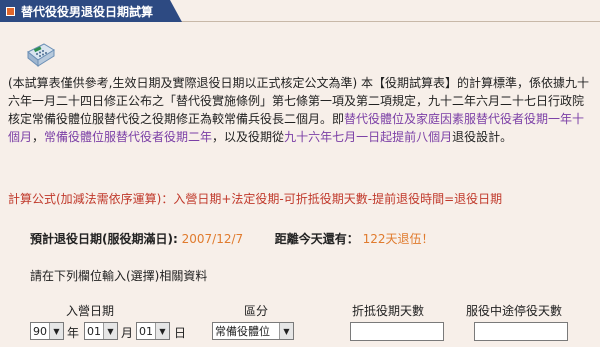 This screenshot has height=347, width=600. I want to click on col-category: 區分, so click(256, 311).